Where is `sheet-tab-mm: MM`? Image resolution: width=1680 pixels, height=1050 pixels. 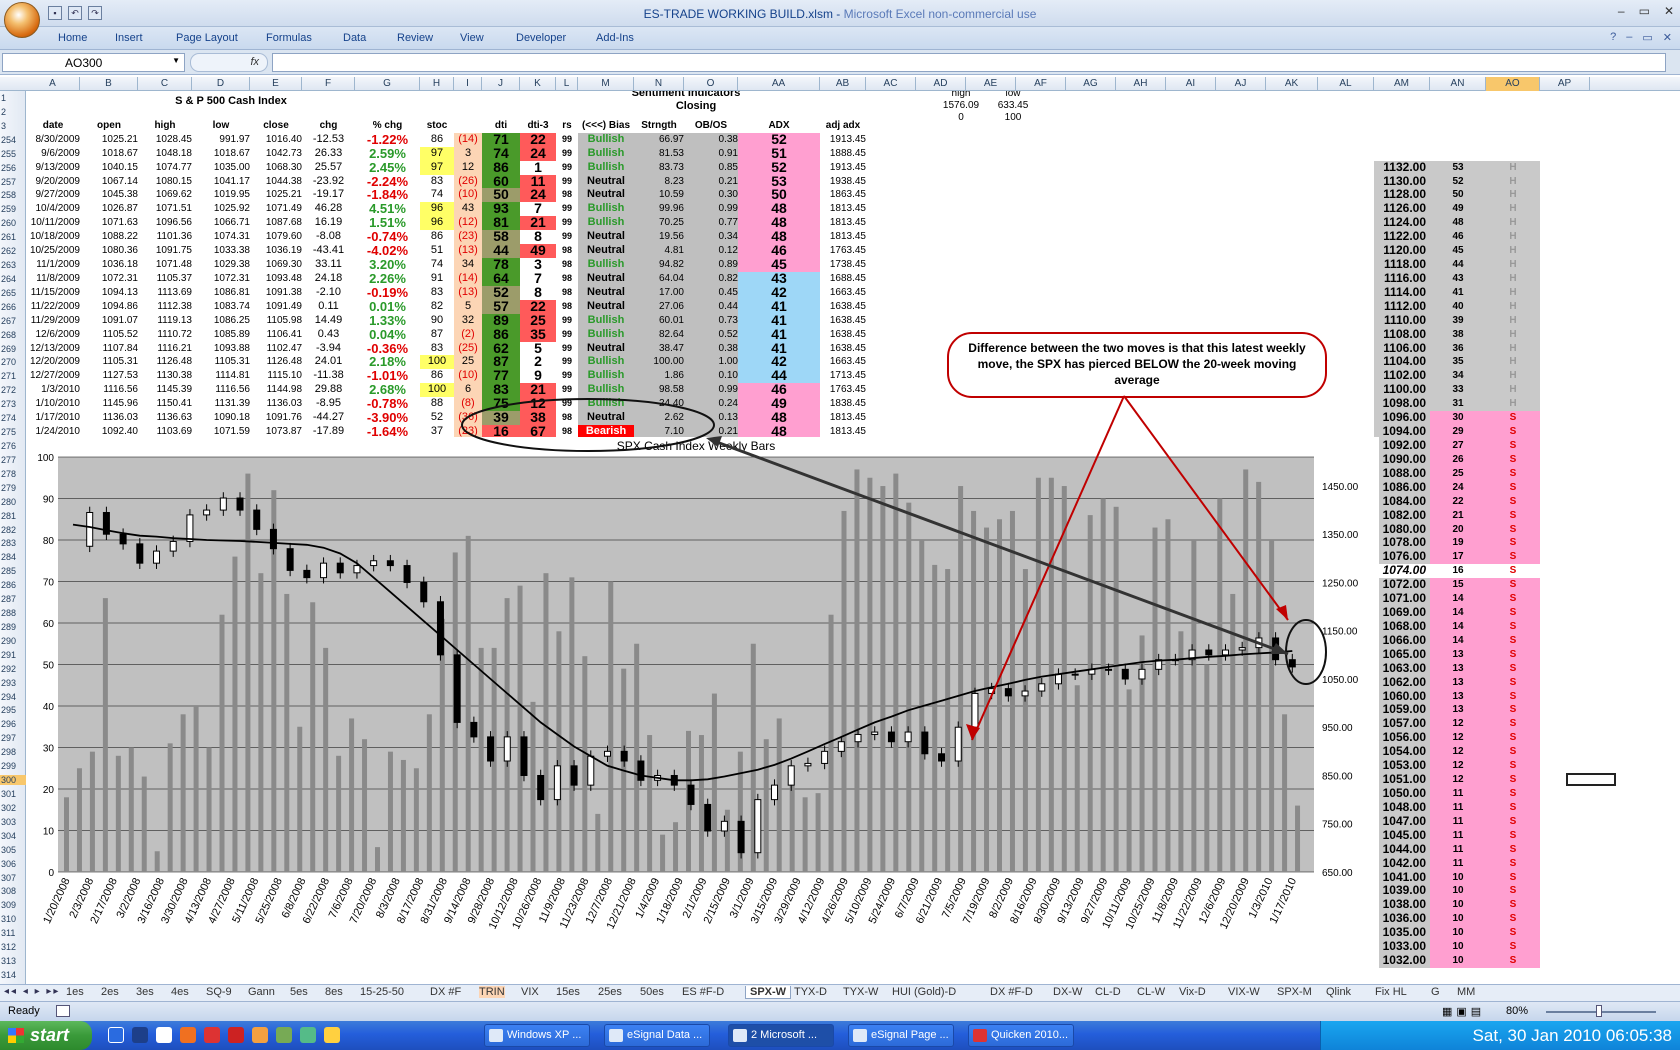
sheet-tab-mm: MM is located at coordinates (1466, 992).